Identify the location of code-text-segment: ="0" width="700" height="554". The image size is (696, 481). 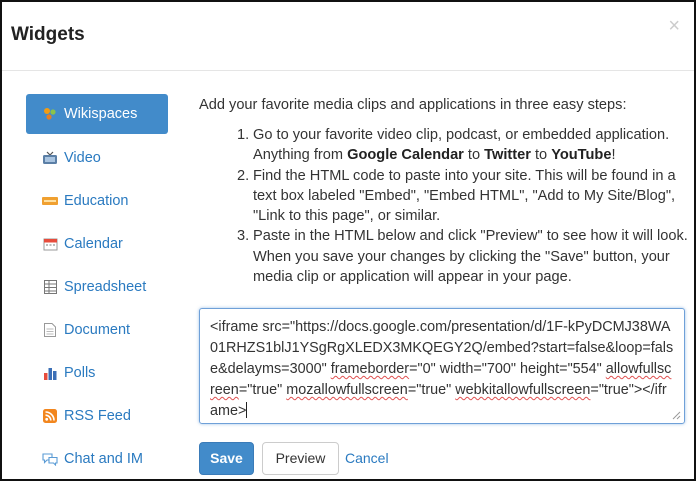
(507, 369).